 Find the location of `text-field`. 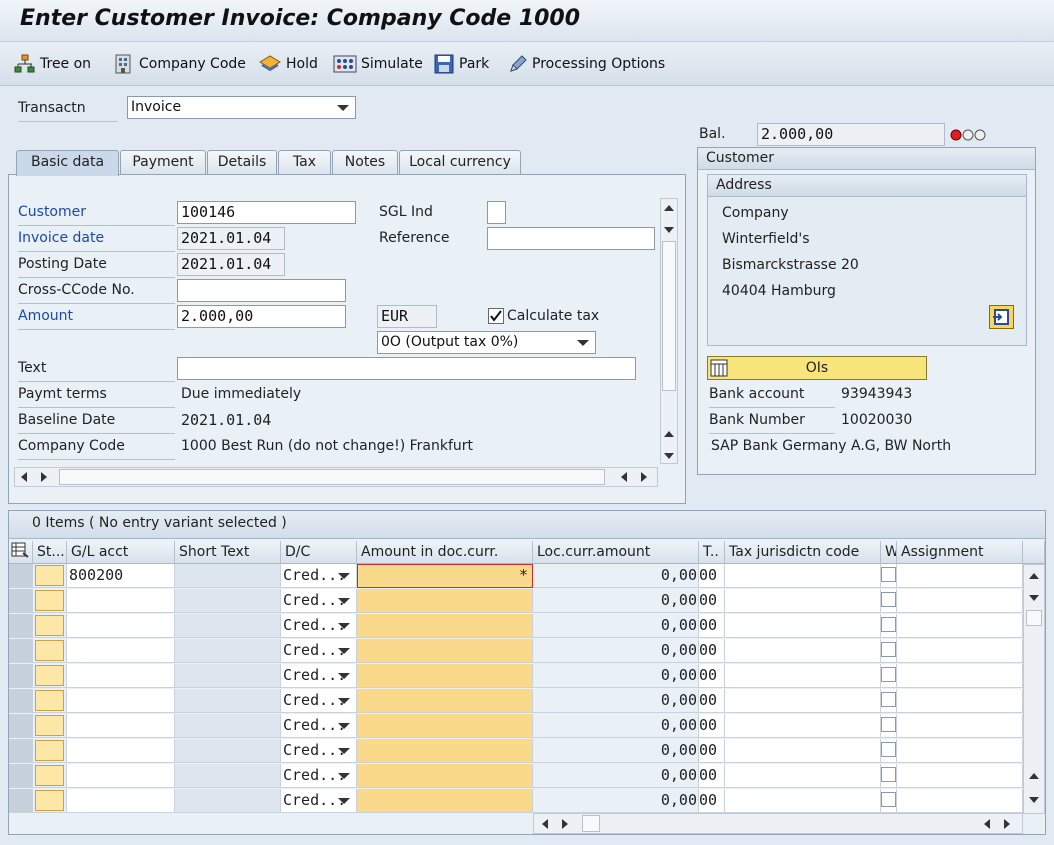

text-field is located at coordinates (406, 368).